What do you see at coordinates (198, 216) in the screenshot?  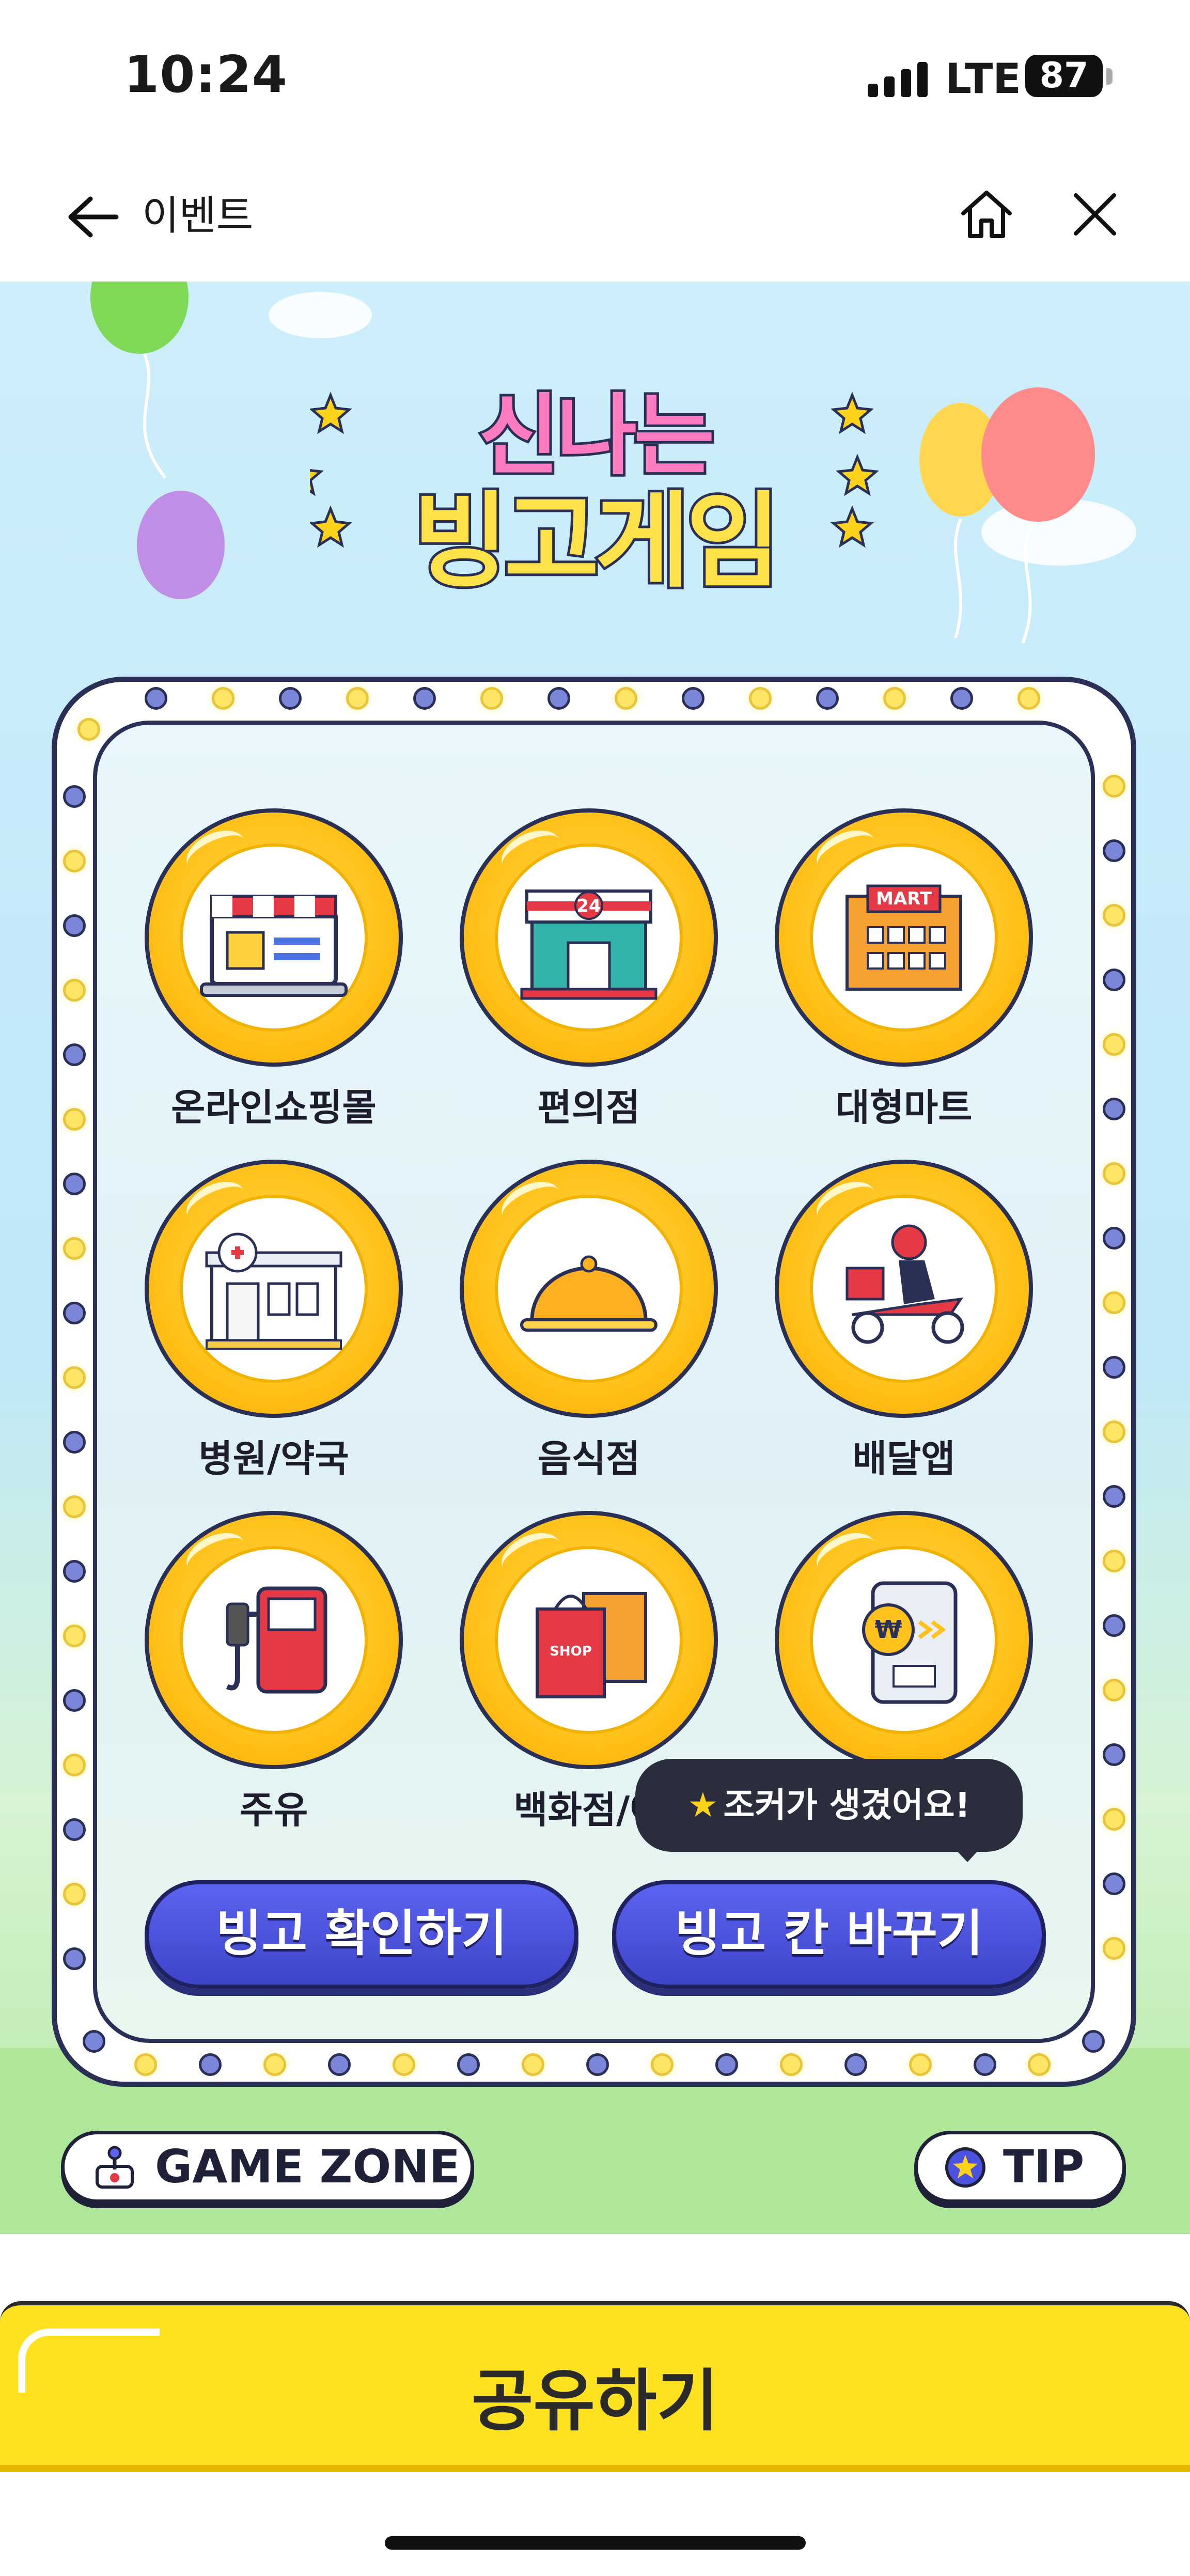 I see `page-title: 이벤트` at bounding box center [198, 216].